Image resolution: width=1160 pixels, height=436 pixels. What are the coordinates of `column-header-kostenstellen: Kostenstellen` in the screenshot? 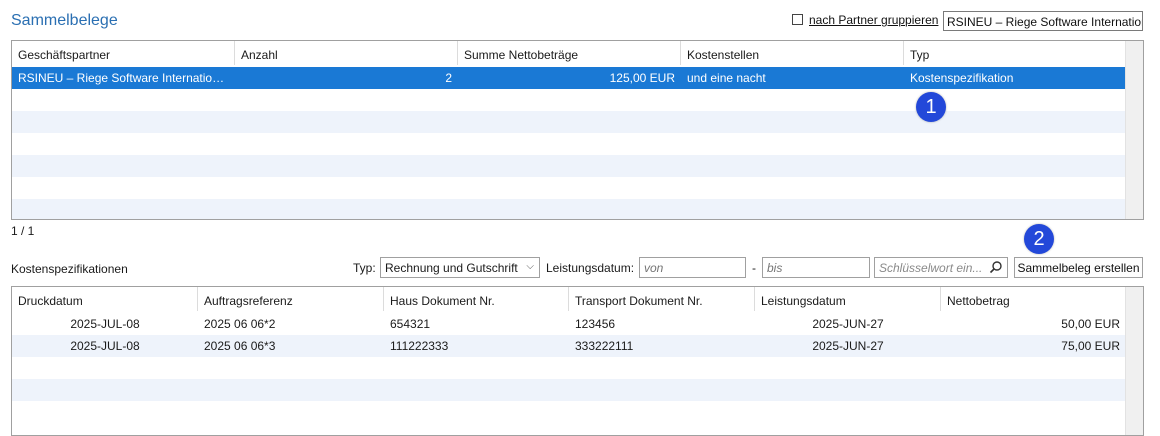 It's located at (792, 53).